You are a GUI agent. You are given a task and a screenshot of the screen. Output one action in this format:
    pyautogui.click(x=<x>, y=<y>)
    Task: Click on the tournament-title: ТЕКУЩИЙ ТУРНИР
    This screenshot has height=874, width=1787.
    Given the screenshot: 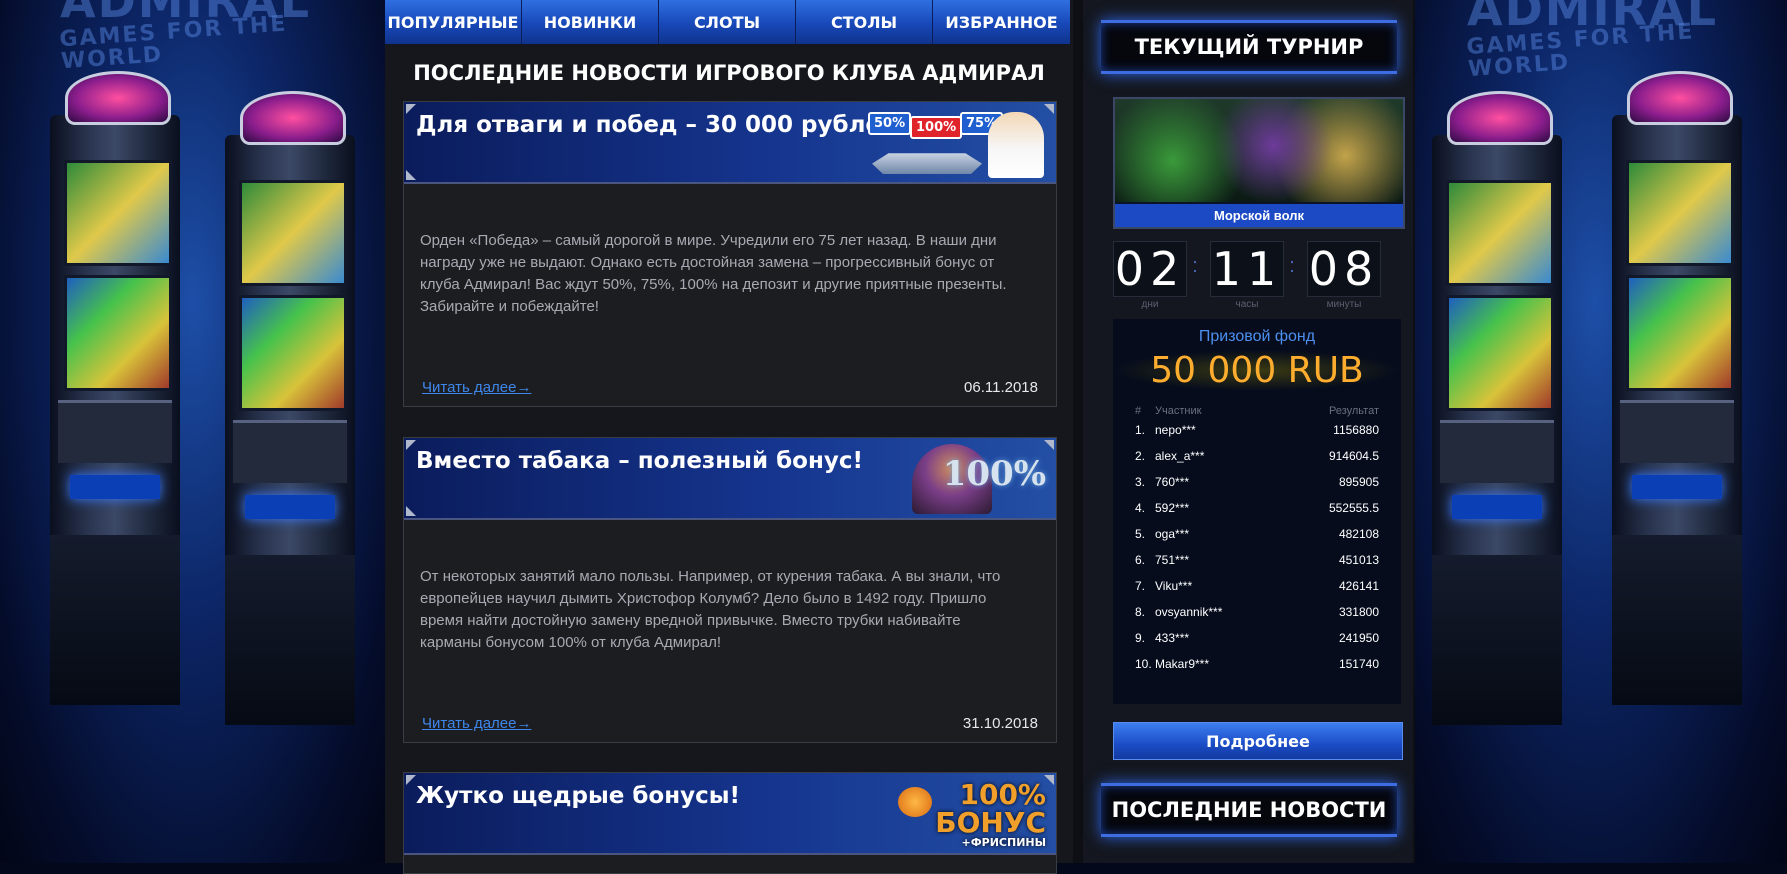 What is the action you would take?
    pyautogui.click(x=1249, y=47)
    